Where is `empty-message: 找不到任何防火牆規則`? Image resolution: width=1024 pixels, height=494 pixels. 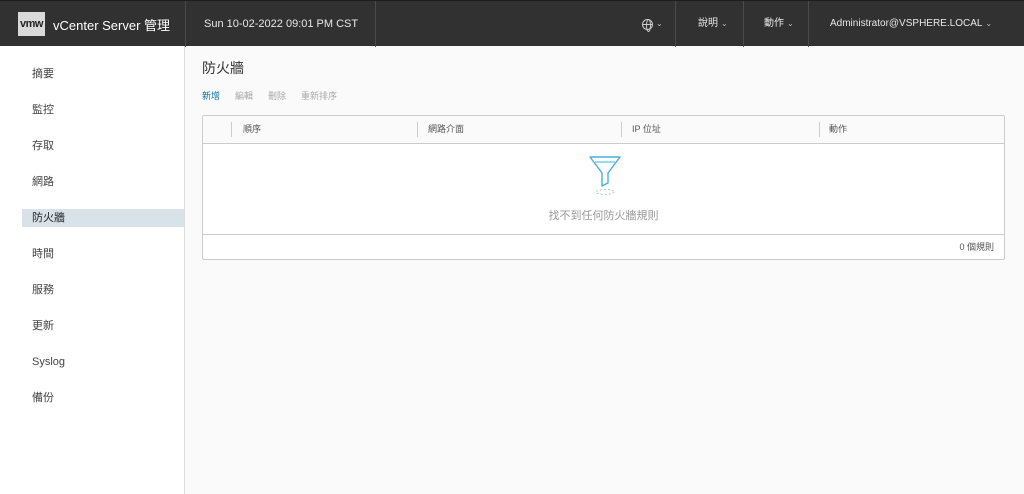 empty-message: 找不到任何防火牆規則 is located at coordinates (603, 216).